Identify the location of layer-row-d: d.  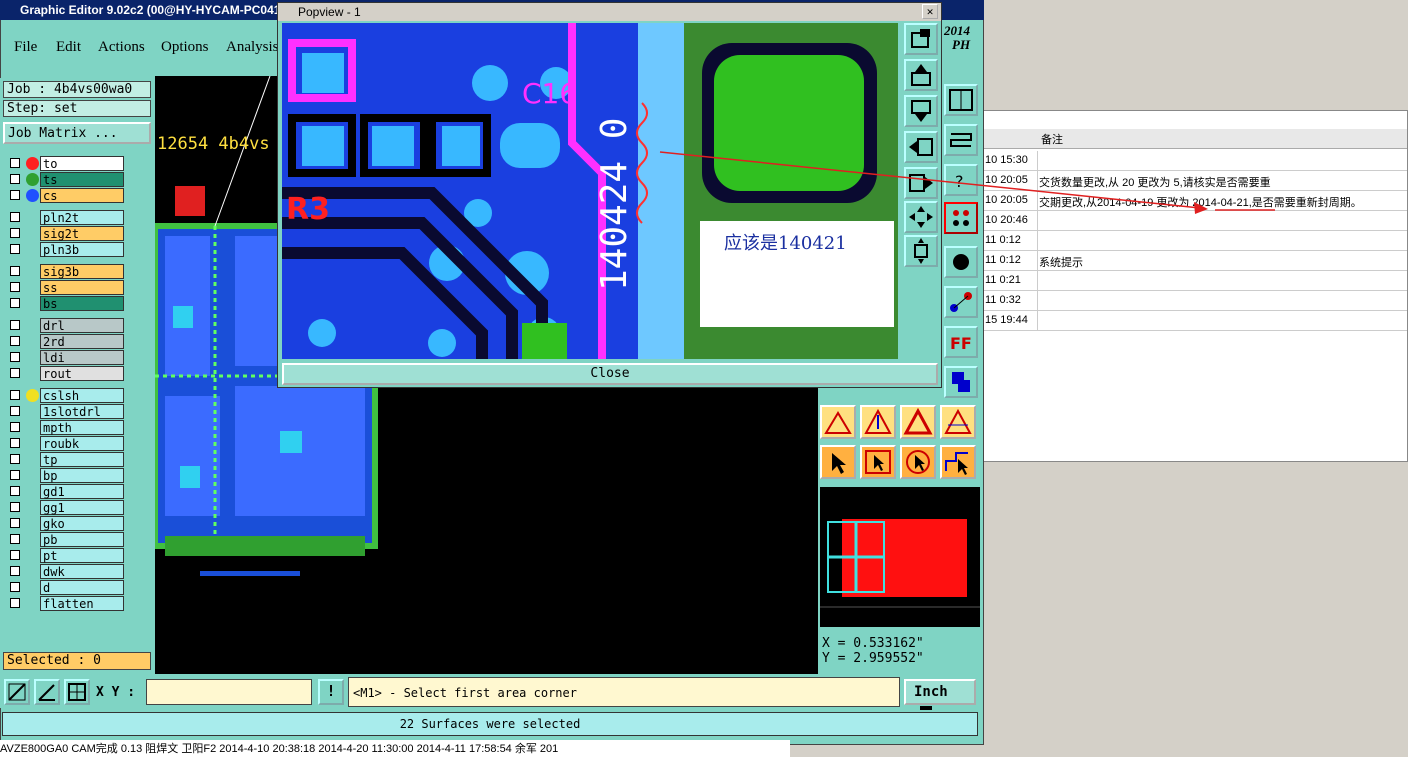
(65, 587).